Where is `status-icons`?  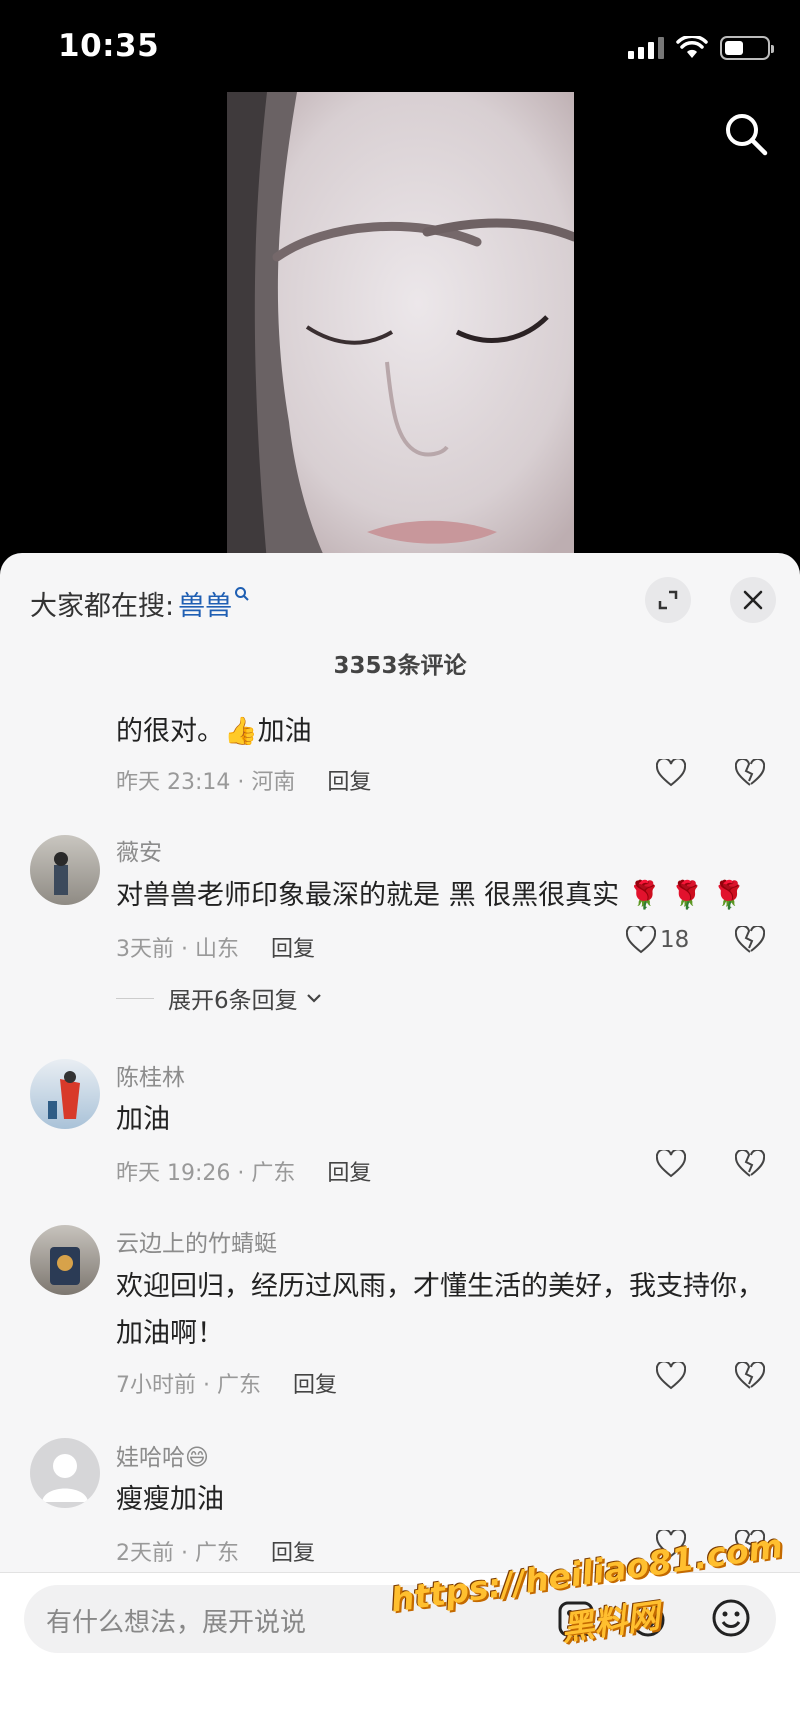 status-icons is located at coordinates (701, 48).